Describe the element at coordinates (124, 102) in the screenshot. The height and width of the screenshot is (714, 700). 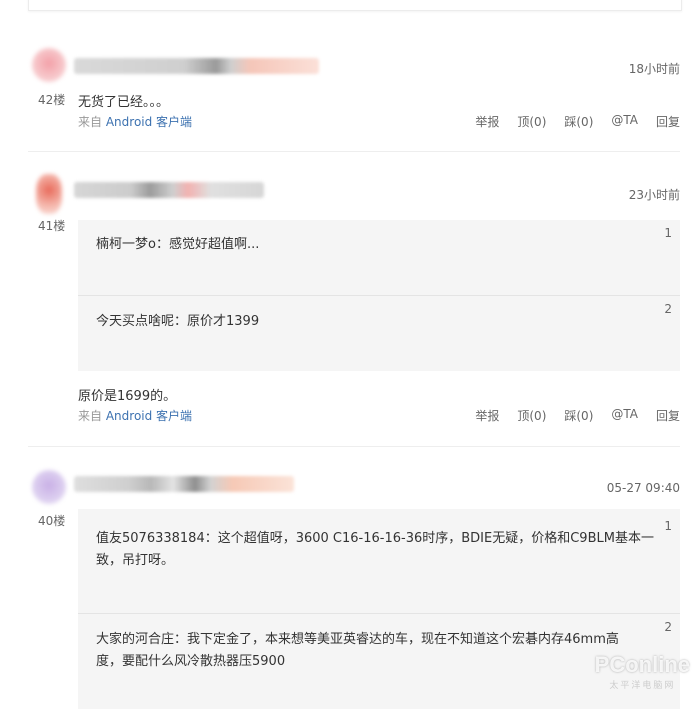
I see `comment-text: 无货了已经。。。` at that location.